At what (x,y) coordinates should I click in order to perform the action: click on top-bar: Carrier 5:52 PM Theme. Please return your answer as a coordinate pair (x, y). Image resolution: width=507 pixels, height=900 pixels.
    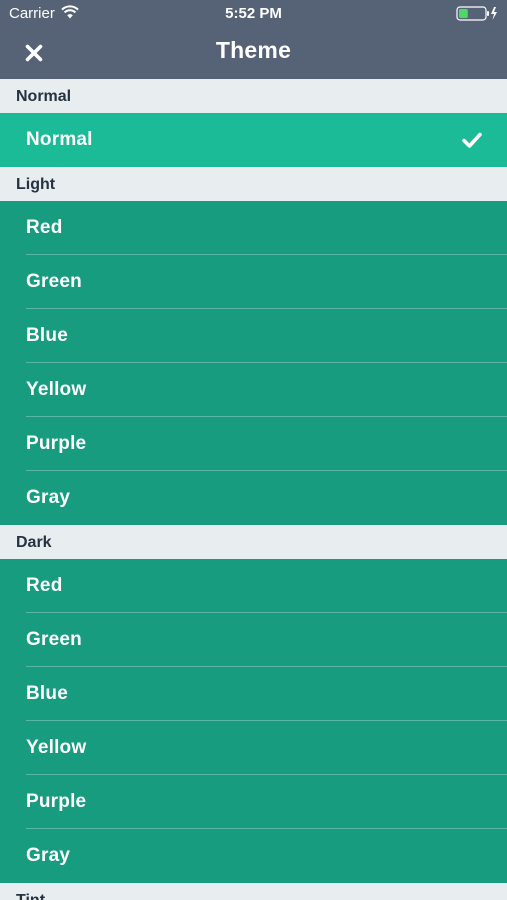
    Looking at the image, I should click on (253, 39).